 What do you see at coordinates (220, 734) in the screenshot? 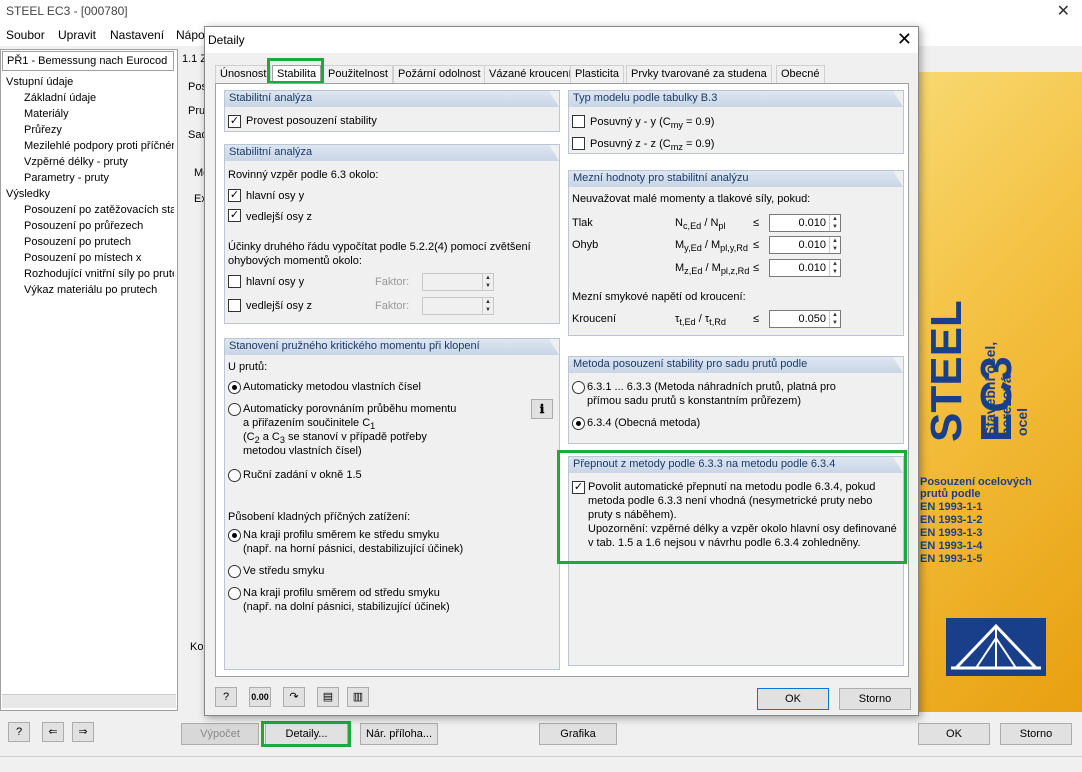
I see `calculate-button: Výpočet` at bounding box center [220, 734].